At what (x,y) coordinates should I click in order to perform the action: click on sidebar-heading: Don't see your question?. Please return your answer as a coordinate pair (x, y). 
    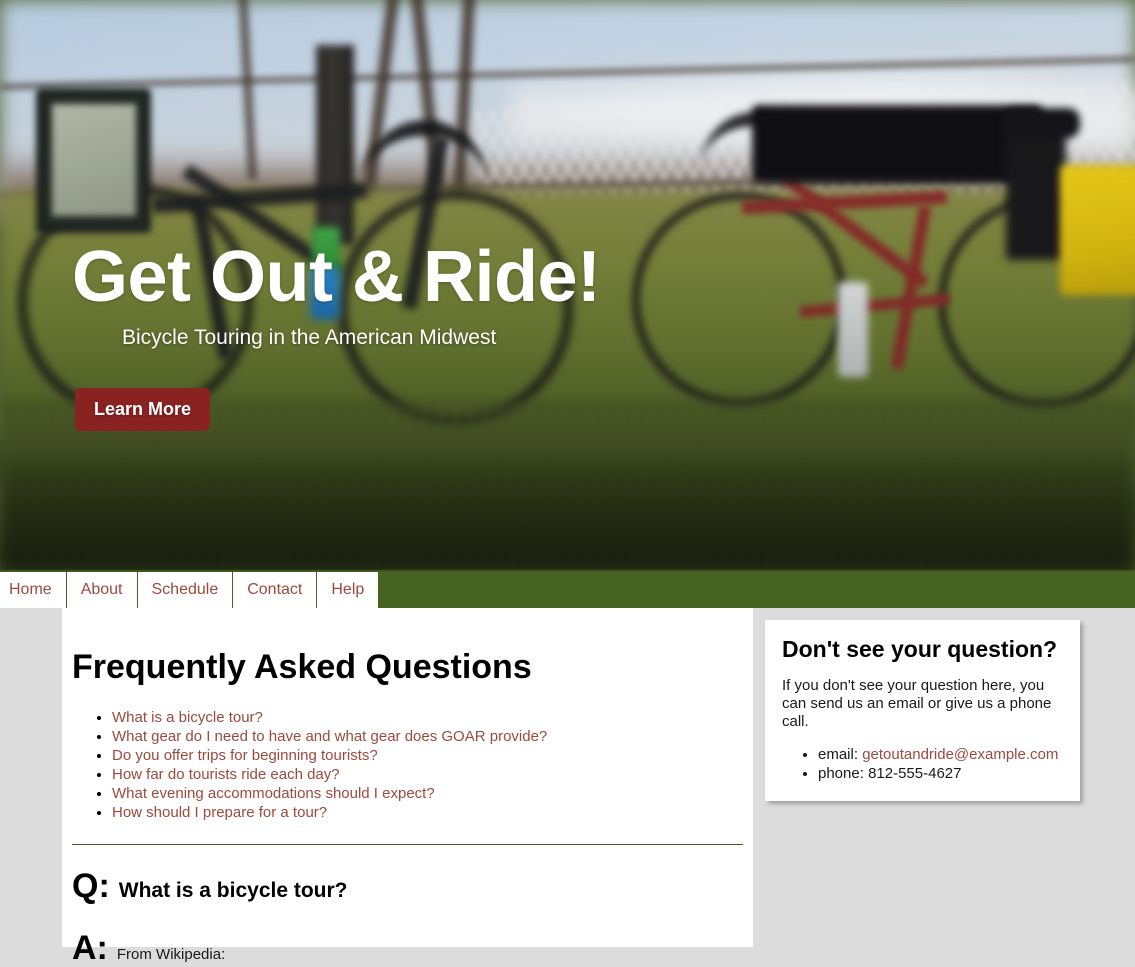
    Looking at the image, I should click on (920, 649).